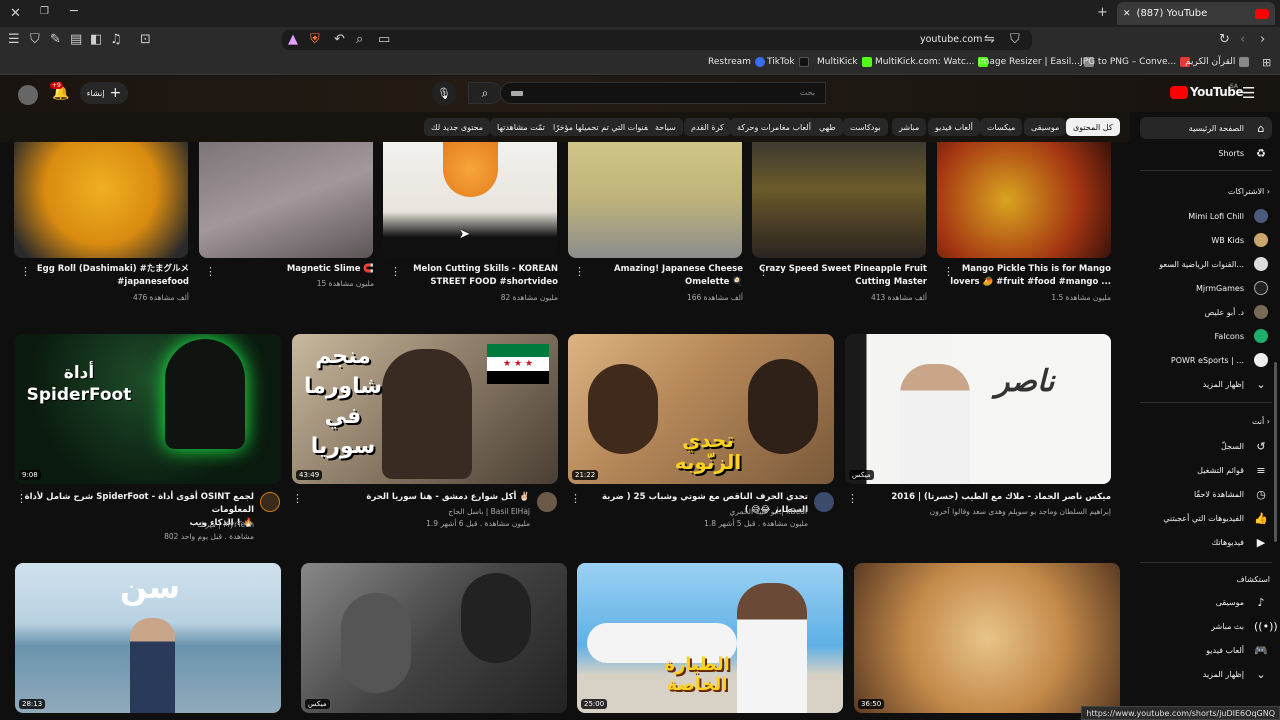  Describe the element at coordinates (710, 638) in the screenshot. I see `video-thumbnail: الطيارة الخاصة 25:00` at that location.